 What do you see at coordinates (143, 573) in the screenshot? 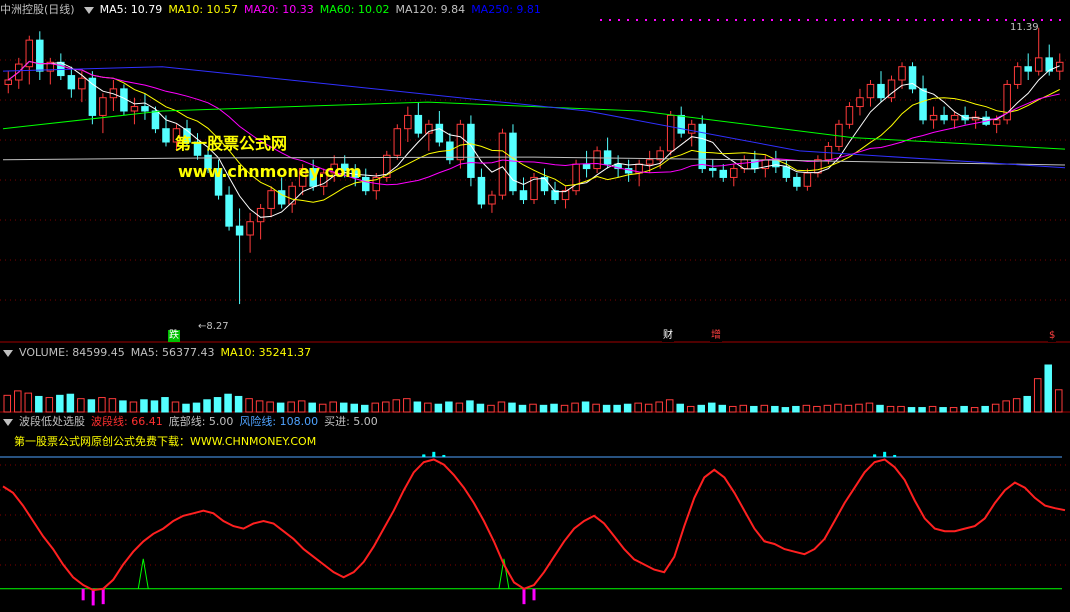
I see `buy-signal-arrow` at bounding box center [143, 573].